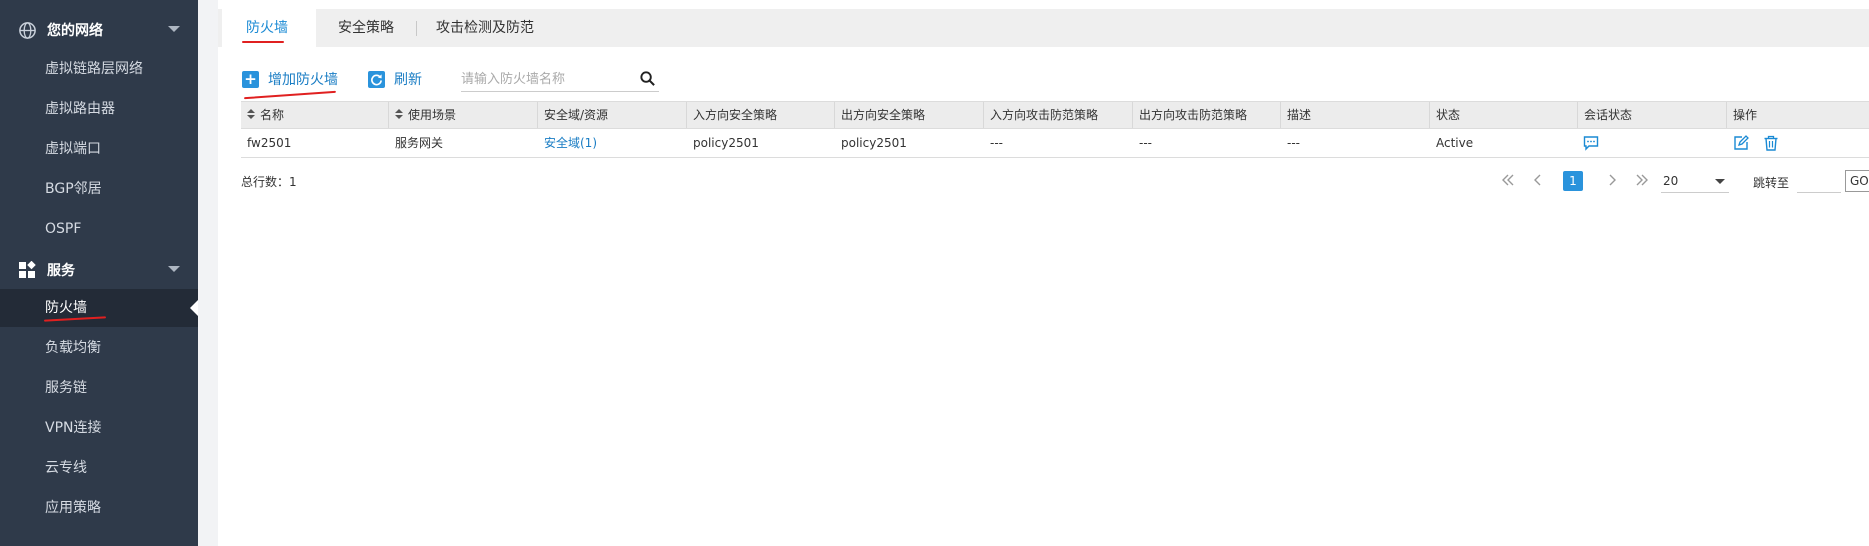  I want to click on refresh-button: 刷新, so click(395, 79).